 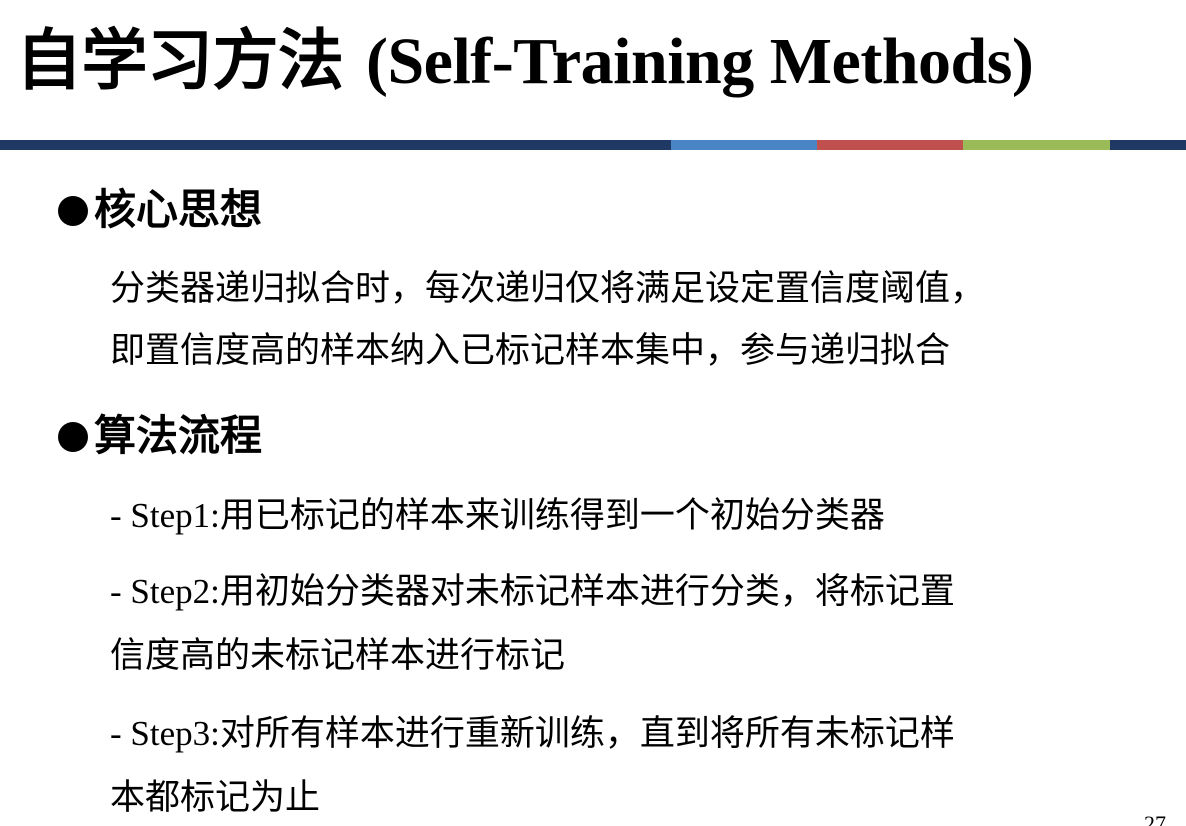 What do you see at coordinates (180, 60) in the screenshot?
I see `slide-title-cn: 自学习方法` at bounding box center [180, 60].